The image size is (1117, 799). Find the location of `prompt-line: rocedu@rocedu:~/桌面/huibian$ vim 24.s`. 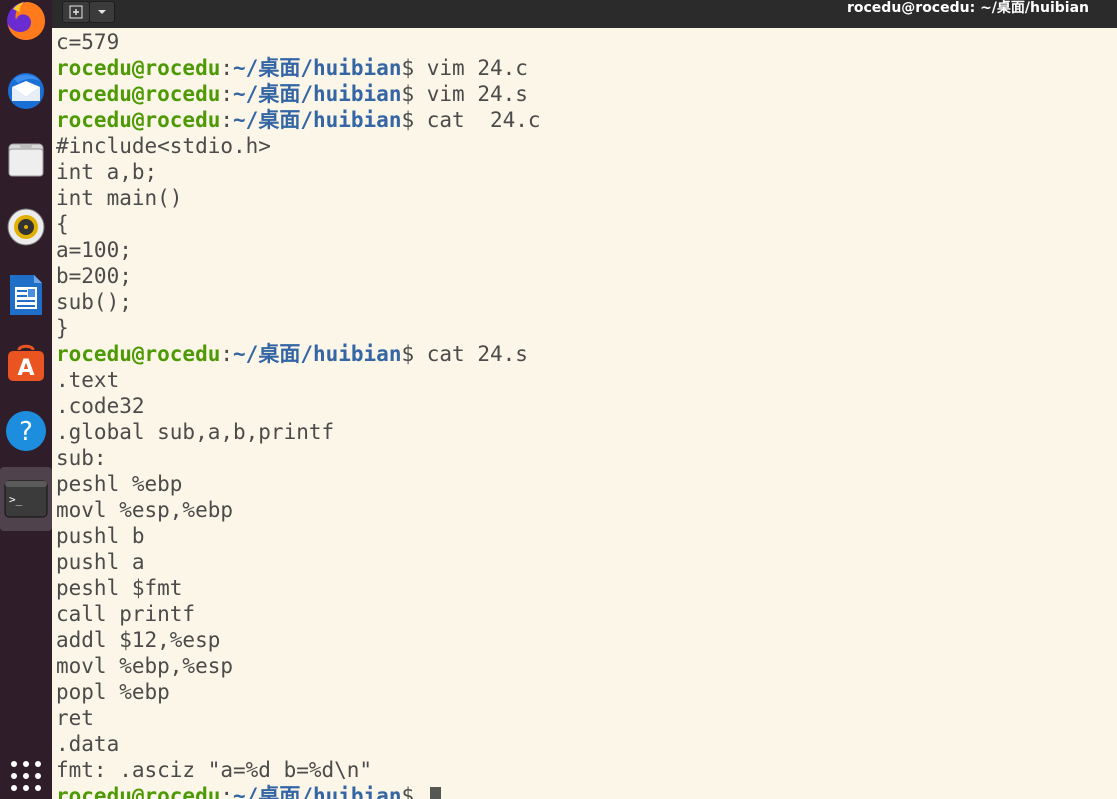

prompt-line: rocedu@rocedu:~/桌面/huibian$ vim 24.s is located at coordinates (298, 94).